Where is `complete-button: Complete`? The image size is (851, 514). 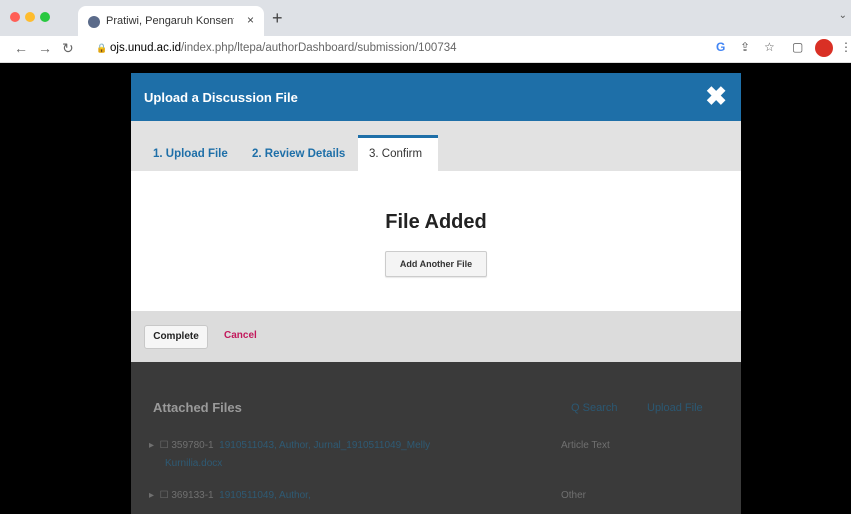 complete-button: Complete is located at coordinates (176, 337).